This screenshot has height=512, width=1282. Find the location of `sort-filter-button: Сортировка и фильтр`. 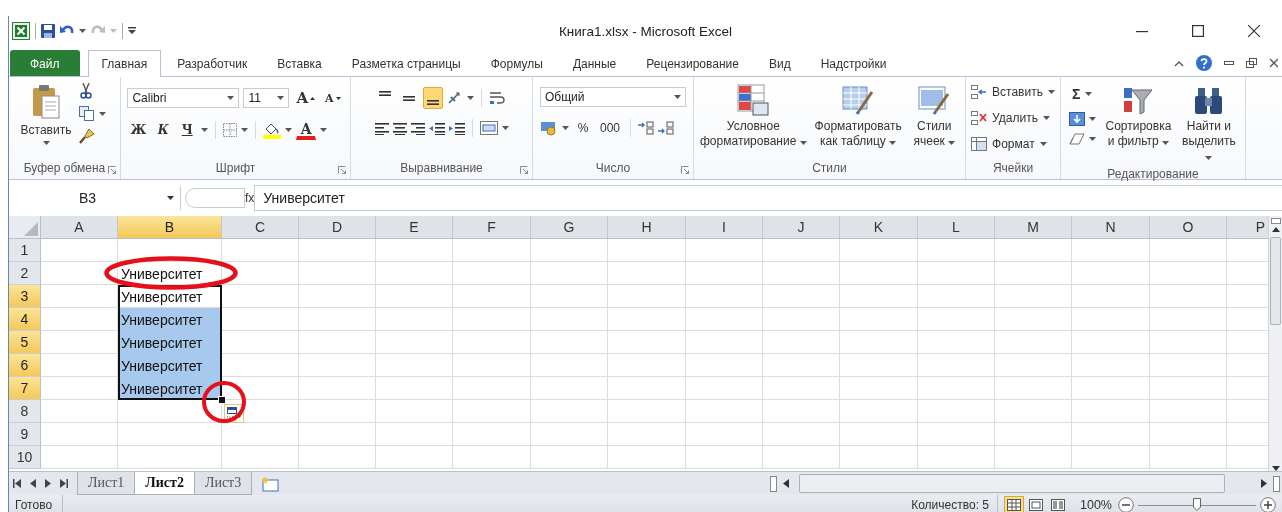

sort-filter-button: Сортировка и фильтр is located at coordinates (1138, 116).